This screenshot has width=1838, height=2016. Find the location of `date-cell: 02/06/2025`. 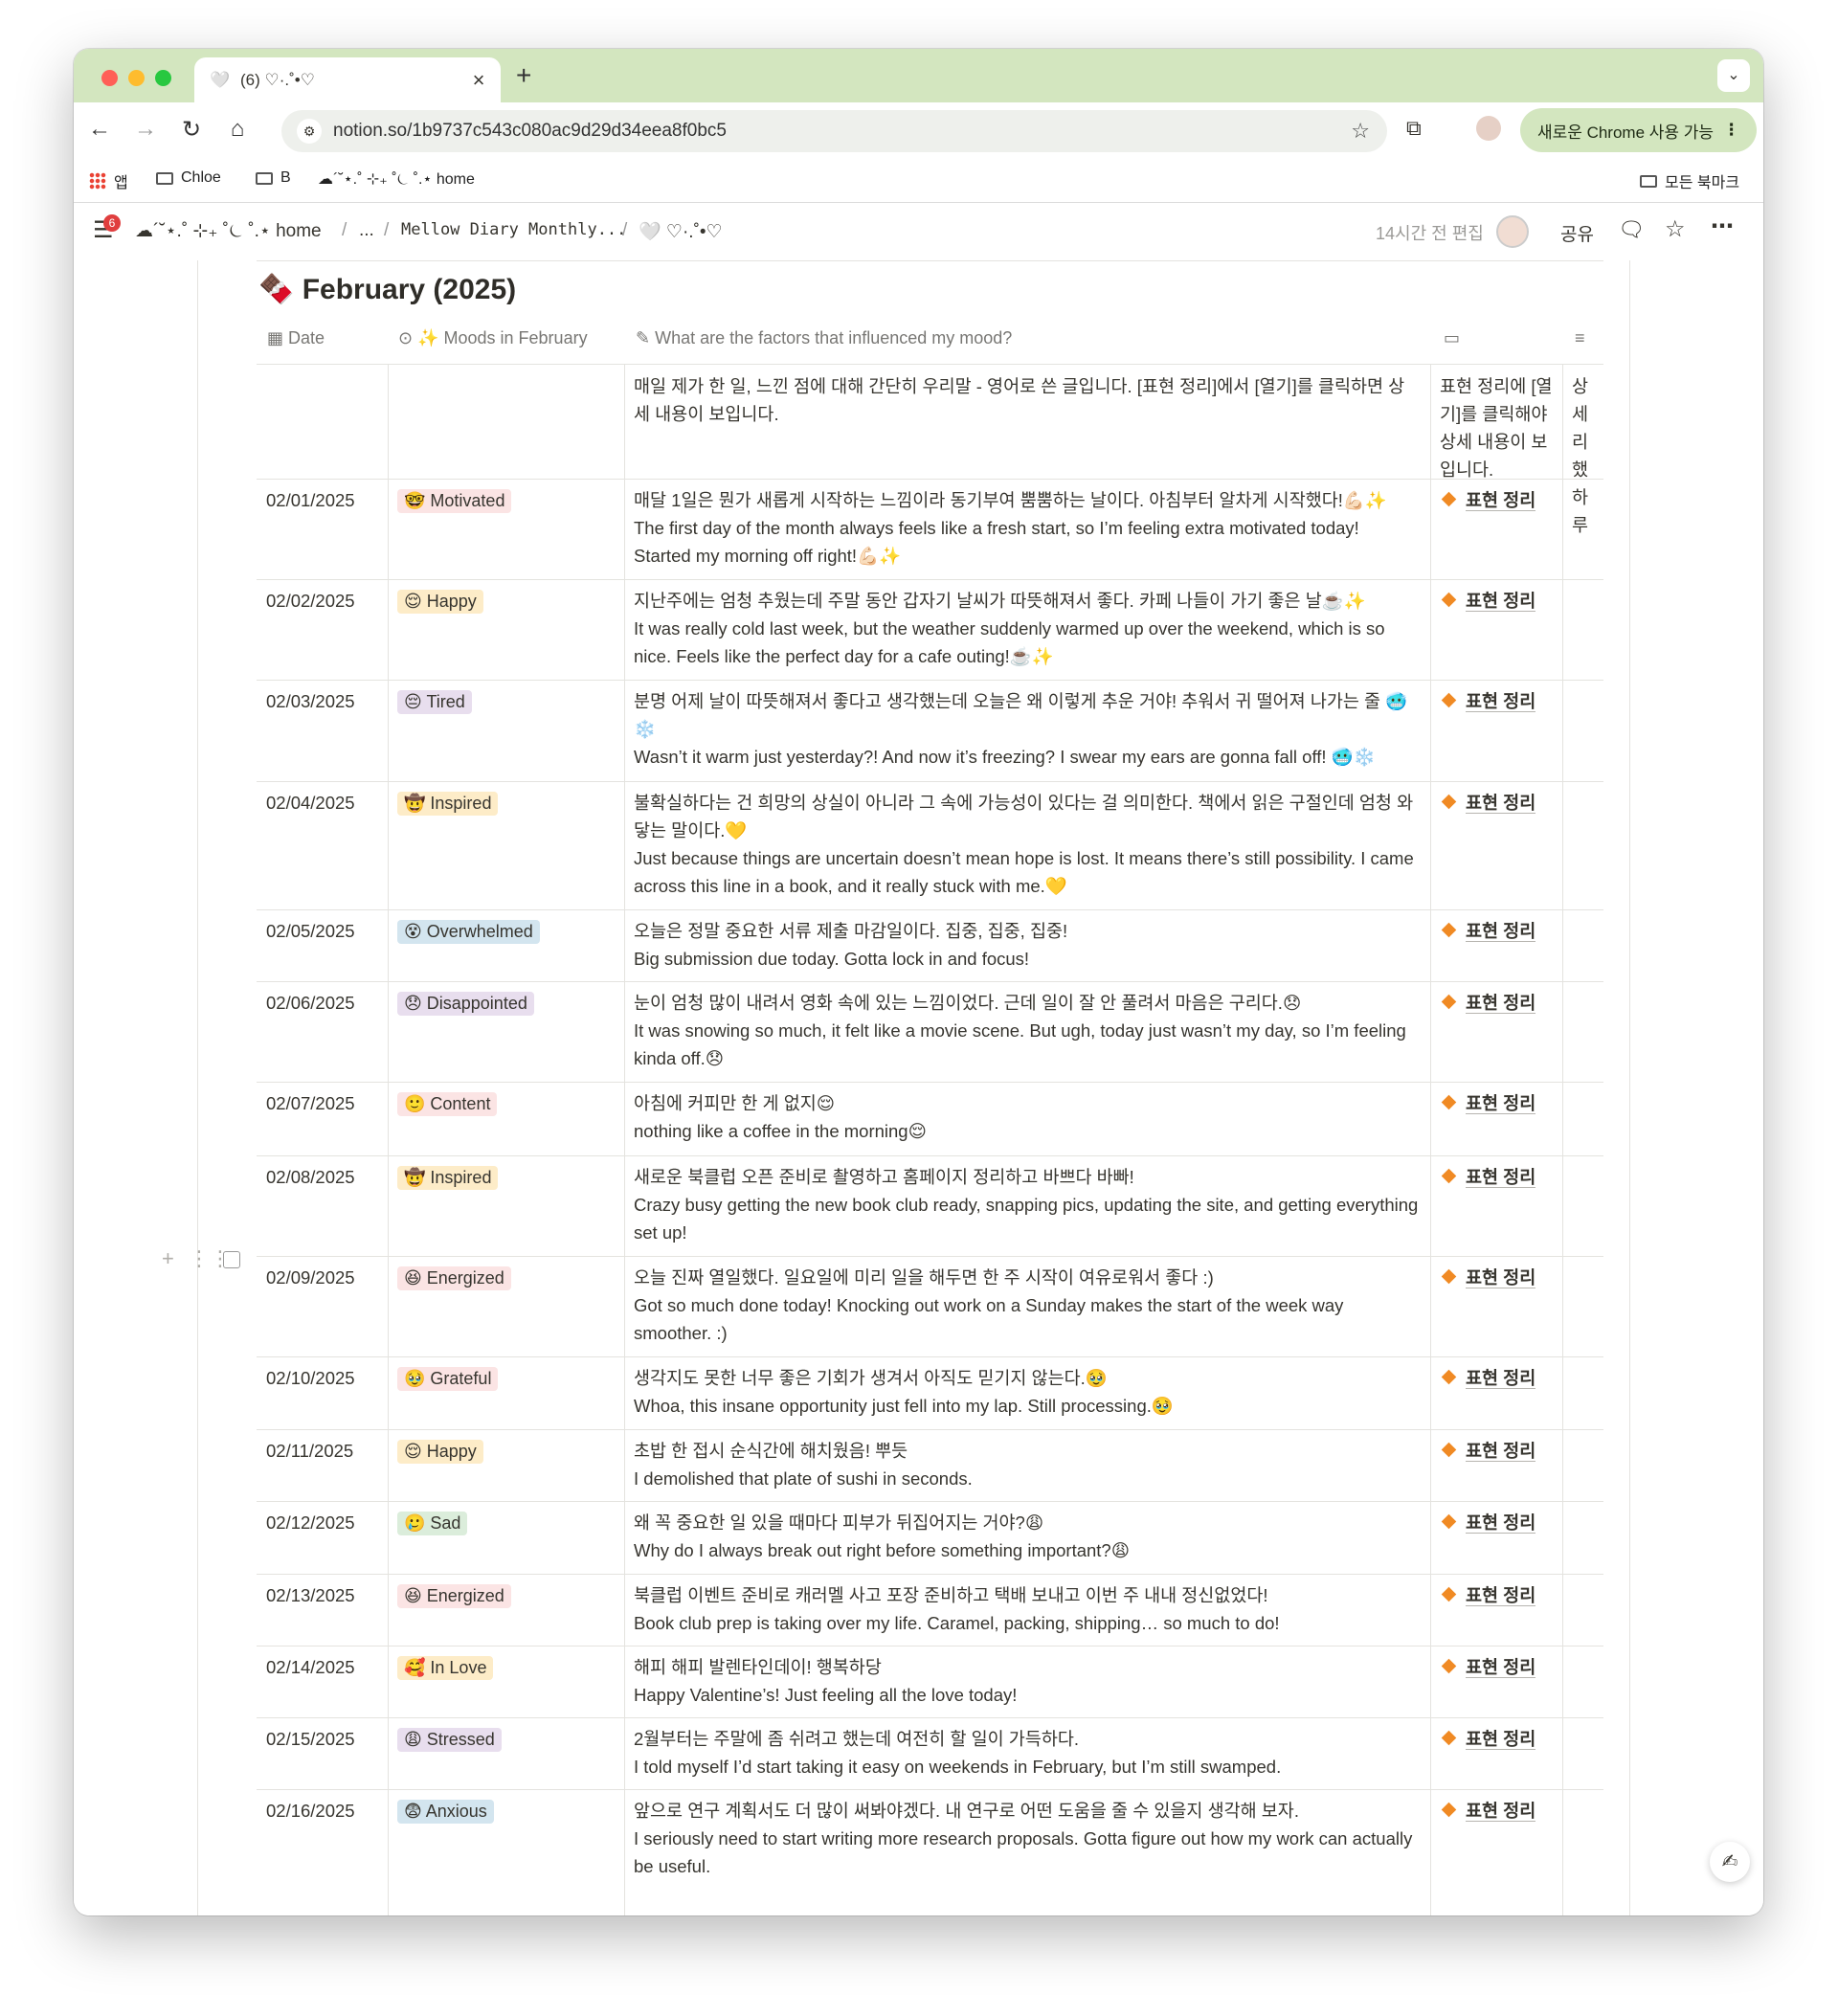

date-cell: 02/06/2025 is located at coordinates (322, 1003).